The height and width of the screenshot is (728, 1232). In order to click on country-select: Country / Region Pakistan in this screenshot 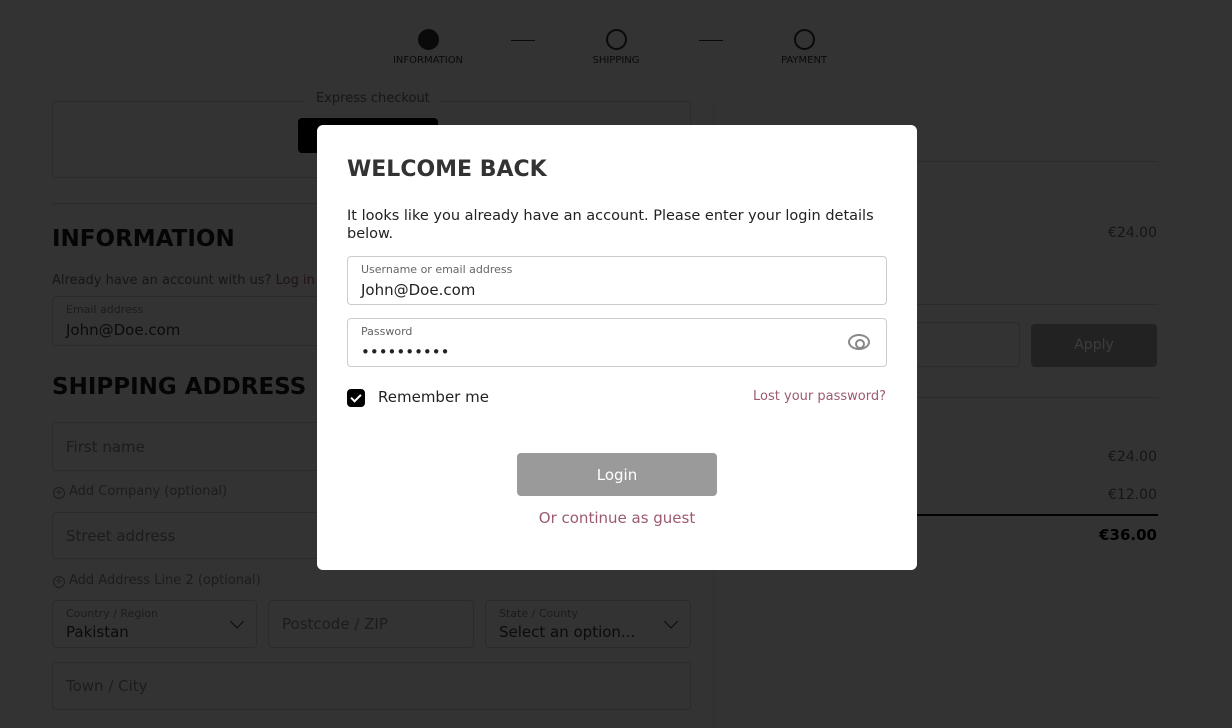, I will do `click(154, 624)`.